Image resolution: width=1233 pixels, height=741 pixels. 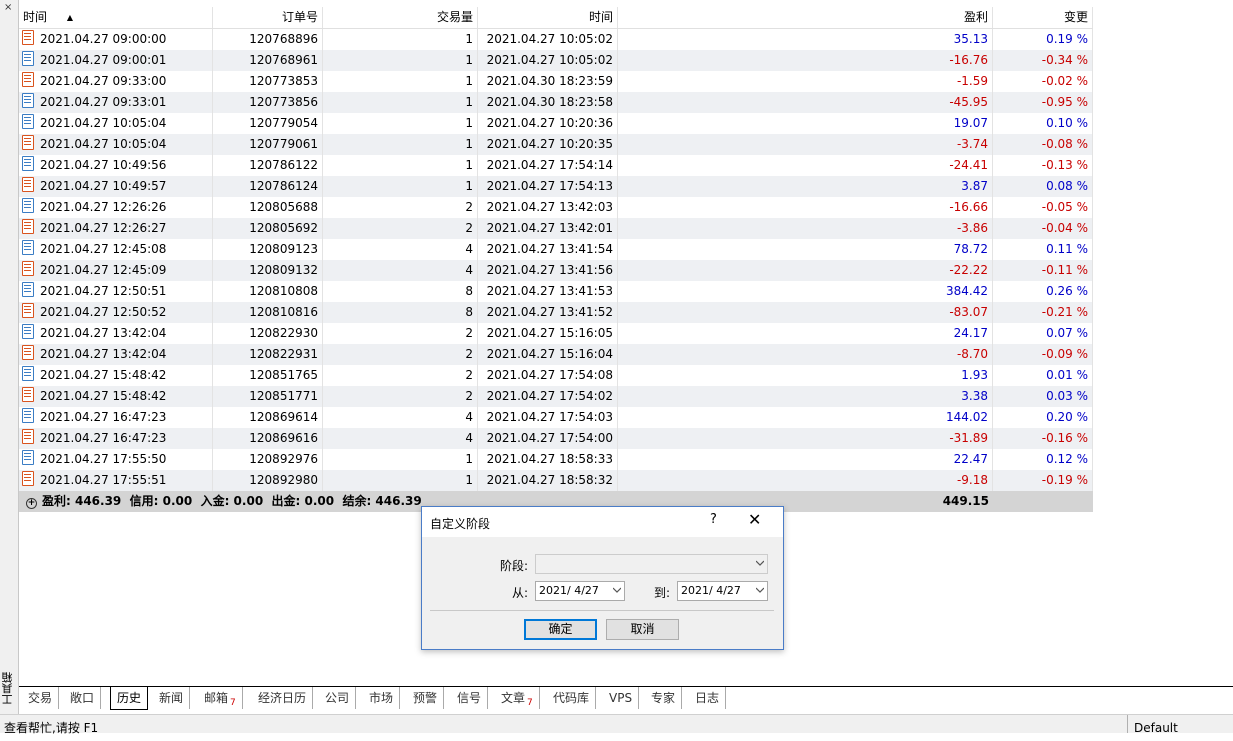 I want to click on cell-close-time: 2021.04.27 17:54:13, so click(x=548, y=186).